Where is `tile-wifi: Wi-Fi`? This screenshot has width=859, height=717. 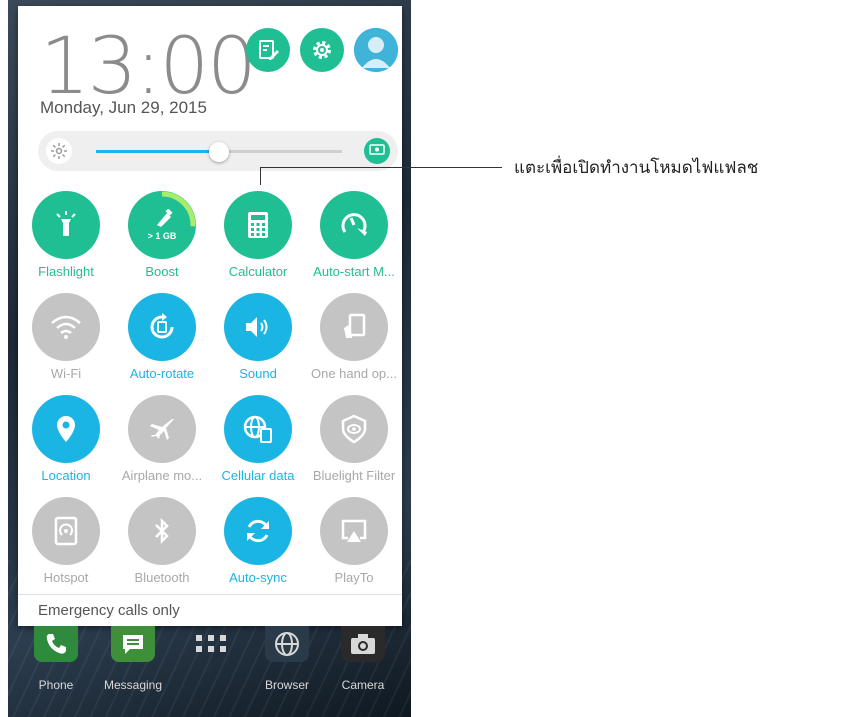 tile-wifi: Wi-Fi is located at coordinates (66, 338).